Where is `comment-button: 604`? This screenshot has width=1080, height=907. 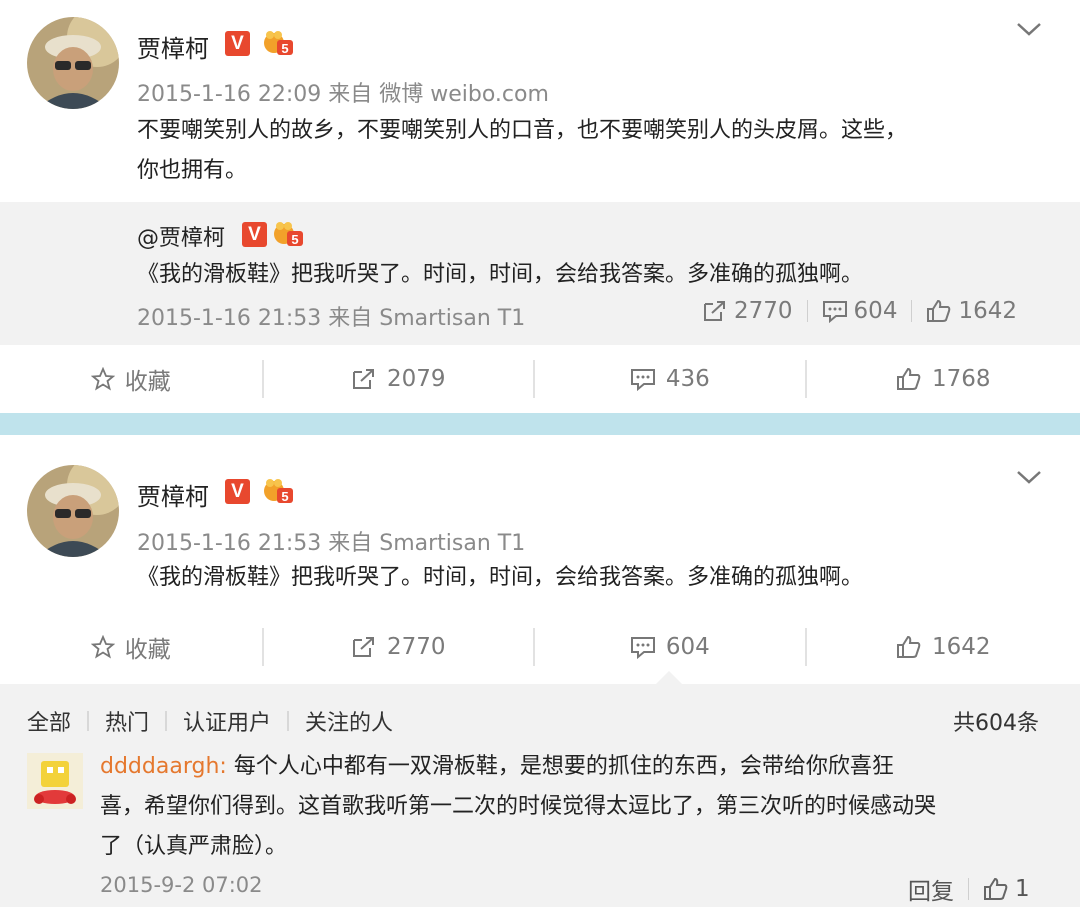
comment-button: 604 is located at coordinates (670, 647).